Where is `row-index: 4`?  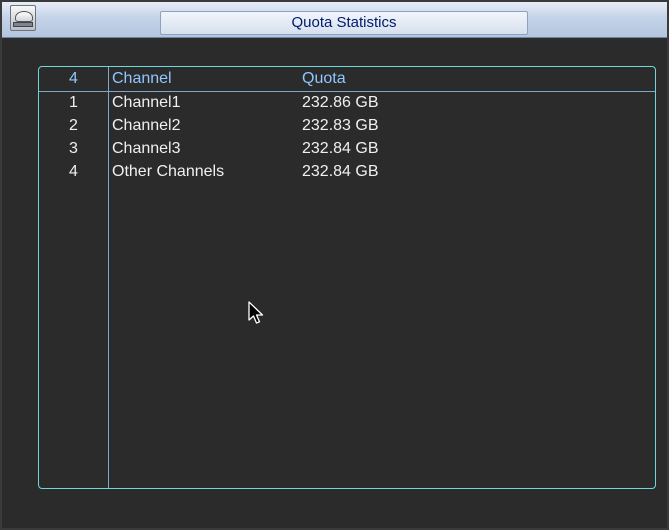 row-index: 4 is located at coordinates (73, 171).